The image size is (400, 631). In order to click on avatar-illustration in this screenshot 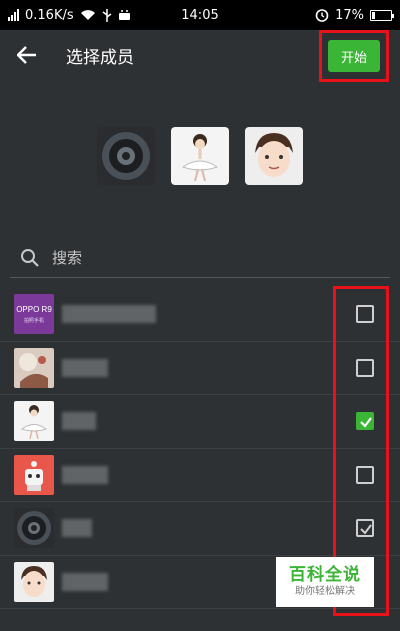, I will do `click(34, 367)`.